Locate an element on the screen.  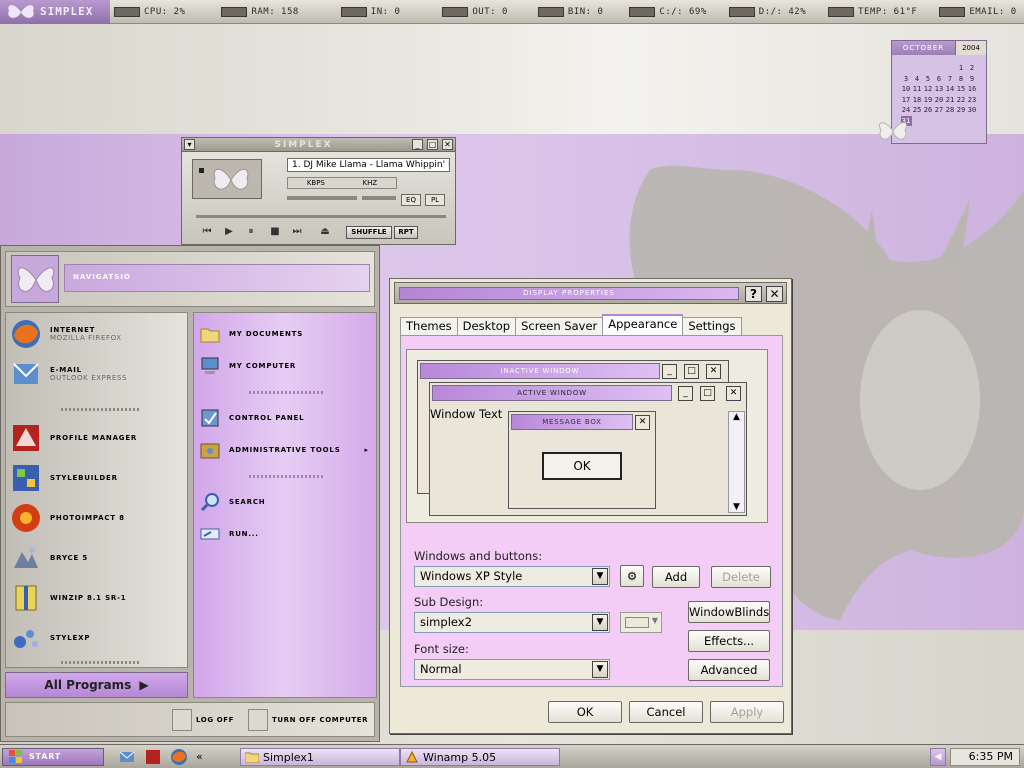
tab-themes: Themes is located at coordinates (429, 326).